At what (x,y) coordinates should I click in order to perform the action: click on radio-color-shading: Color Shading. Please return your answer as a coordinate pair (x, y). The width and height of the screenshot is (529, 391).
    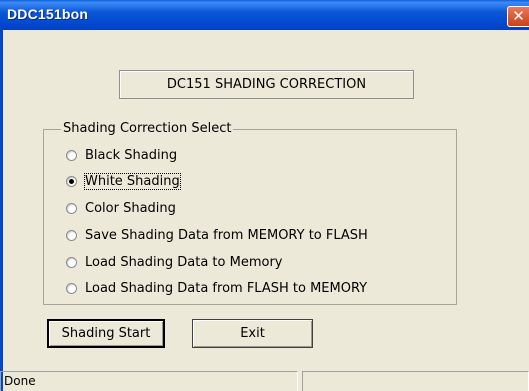
    Looking at the image, I should click on (121, 208).